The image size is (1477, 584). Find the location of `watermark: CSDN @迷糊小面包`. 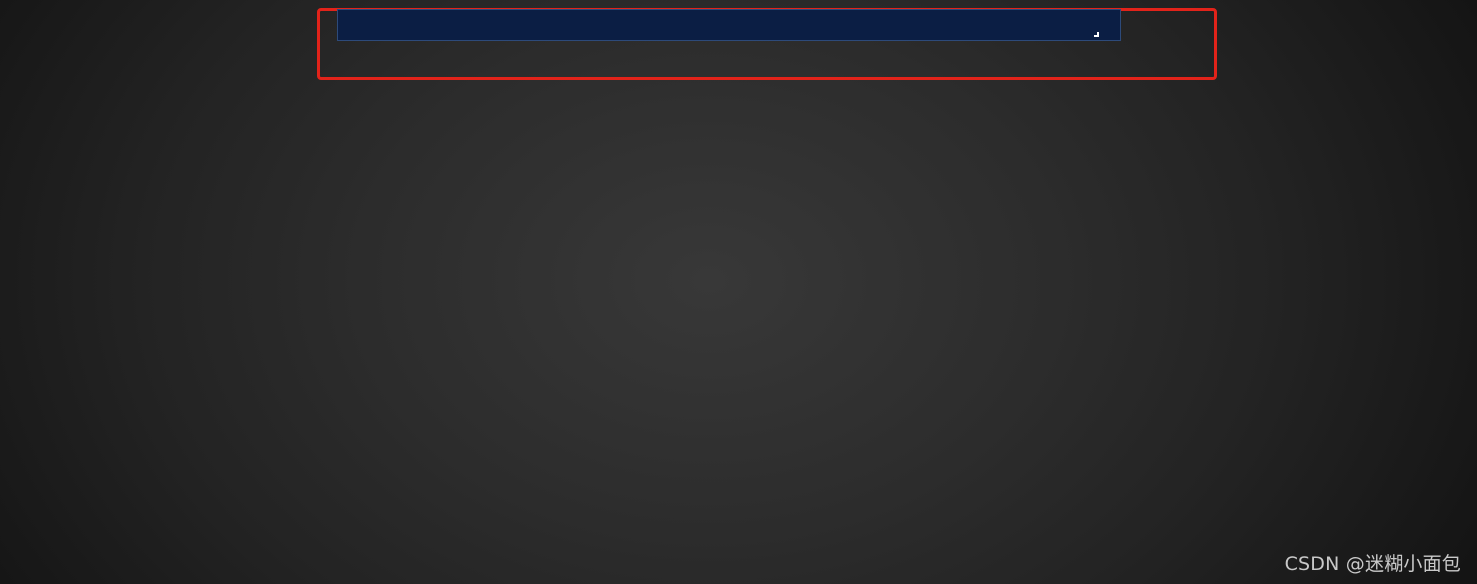

watermark: CSDN @迷糊小面包 is located at coordinates (1372, 564).